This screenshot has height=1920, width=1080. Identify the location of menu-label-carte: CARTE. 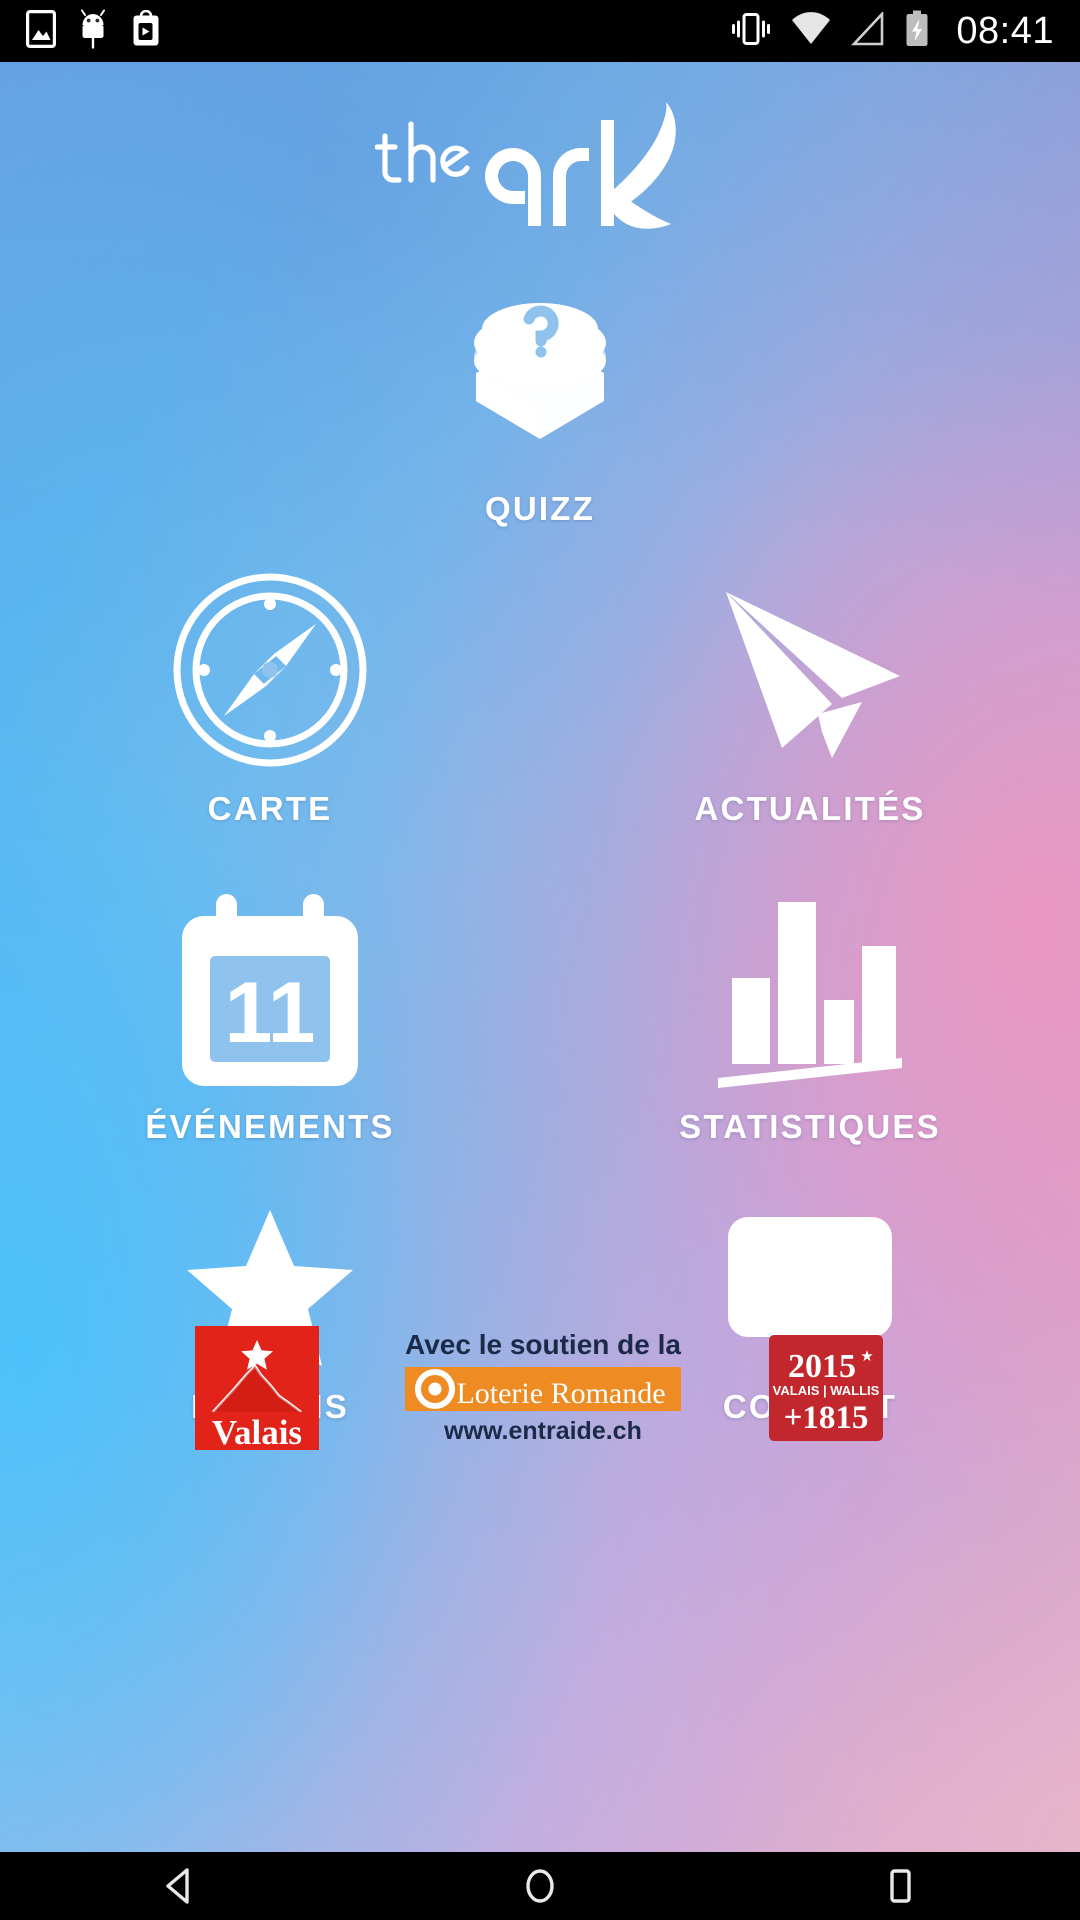
(270, 808).